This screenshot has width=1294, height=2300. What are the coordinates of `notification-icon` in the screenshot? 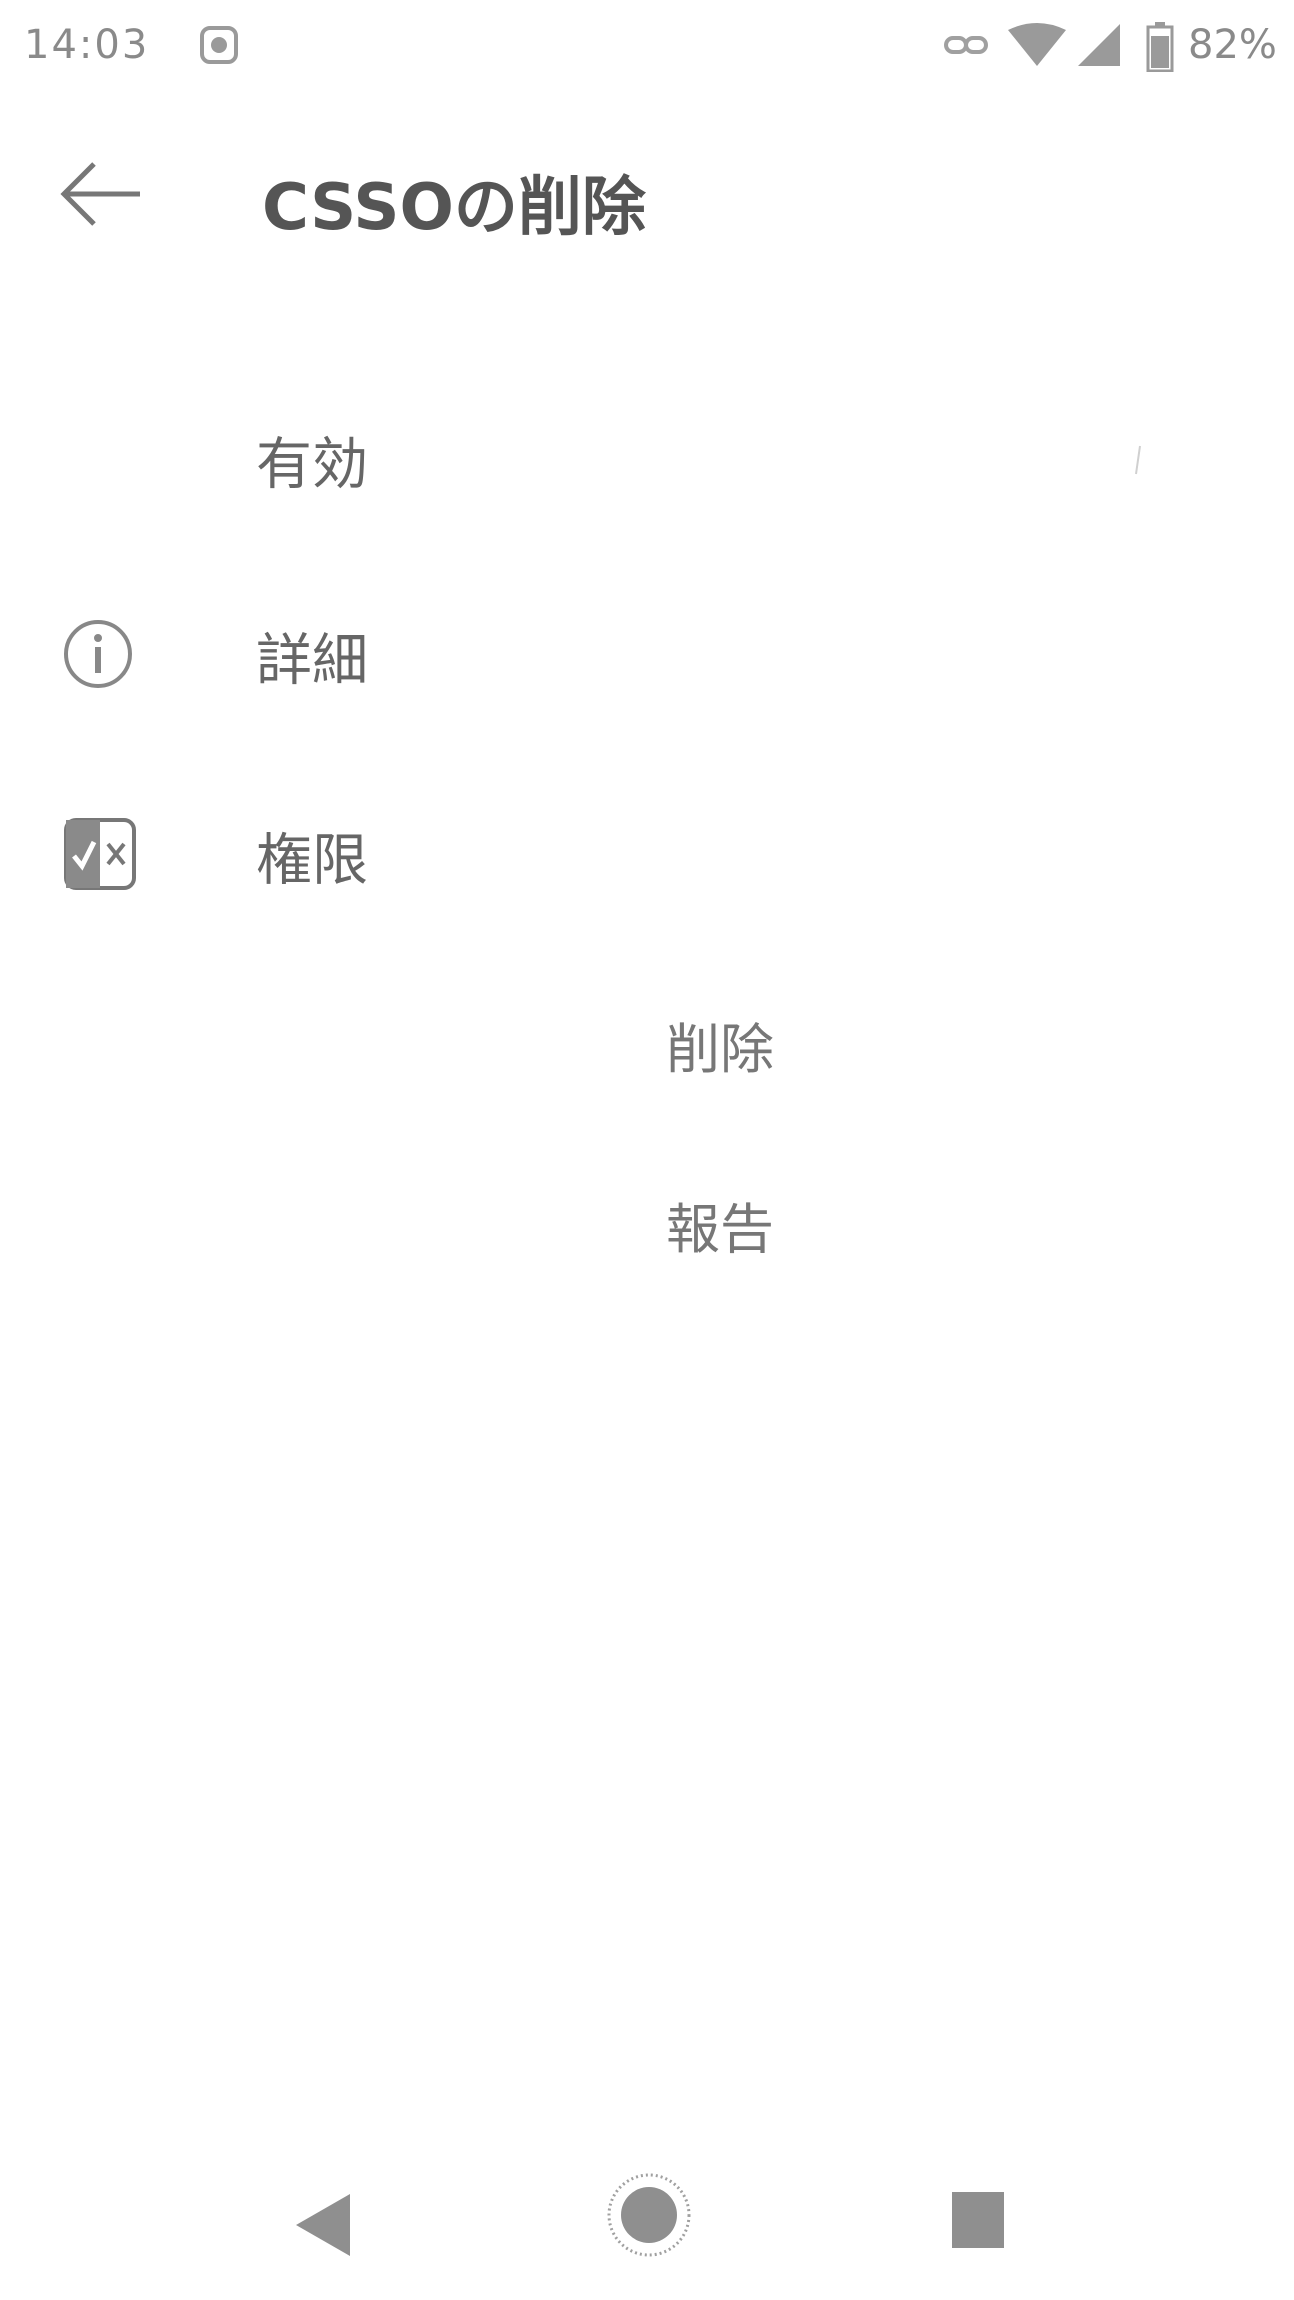 It's located at (219, 47).